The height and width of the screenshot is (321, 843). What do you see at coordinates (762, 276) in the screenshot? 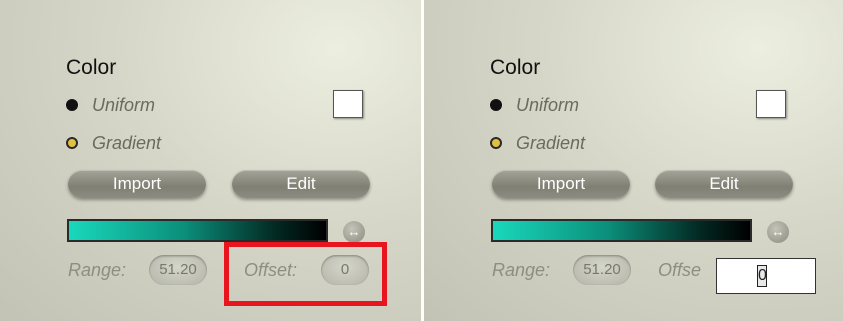
I see `offset-input-value: 0` at bounding box center [762, 276].